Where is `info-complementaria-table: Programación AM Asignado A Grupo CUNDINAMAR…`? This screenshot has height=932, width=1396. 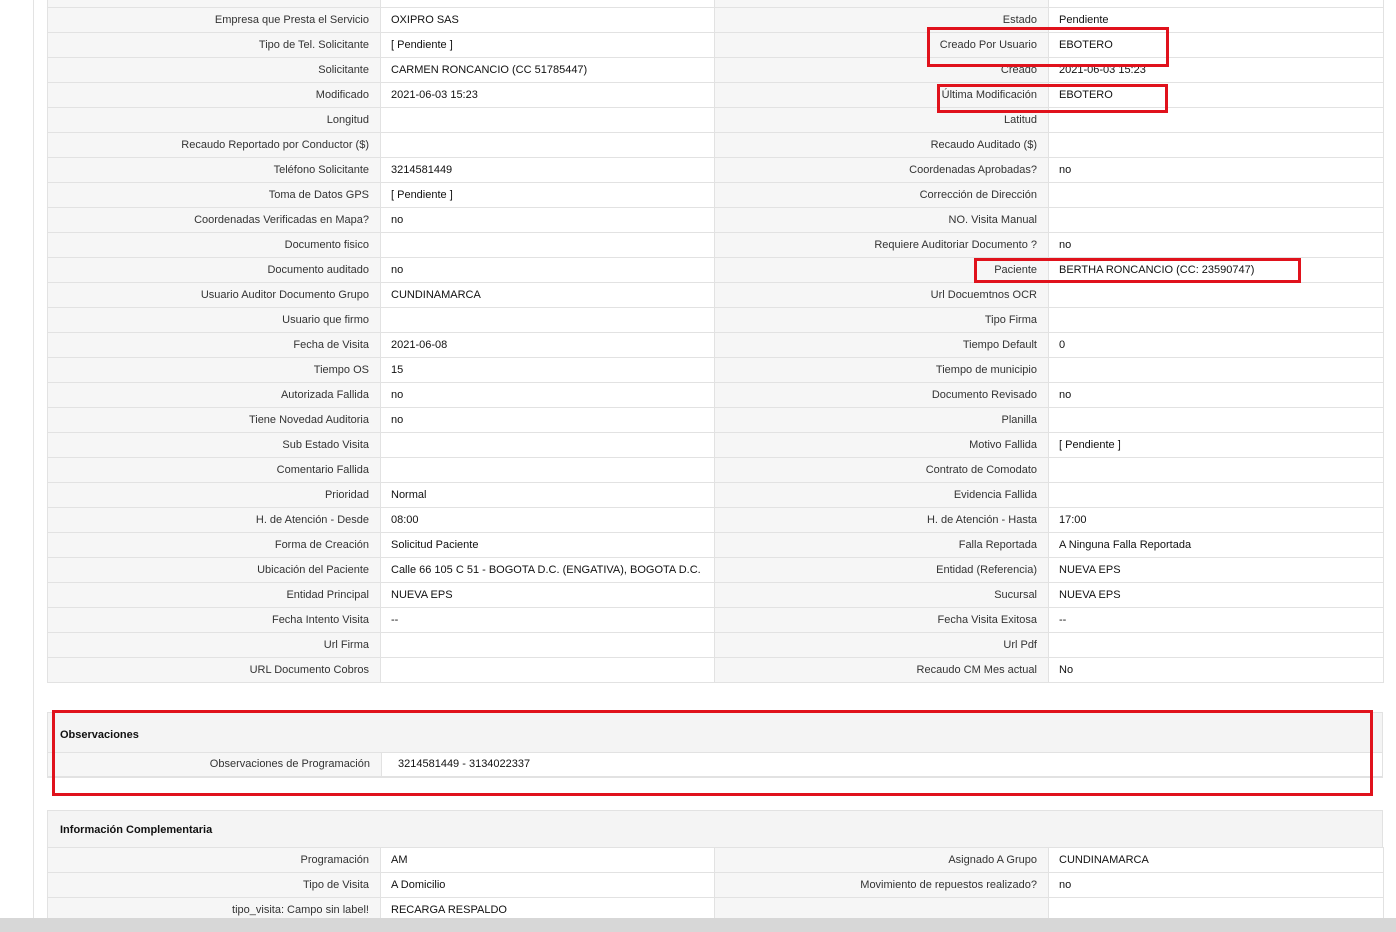
info-complementaria-table: Programación AM Asignado A Grupo CUNDINAMAR… is located at coordinates (715, 885).